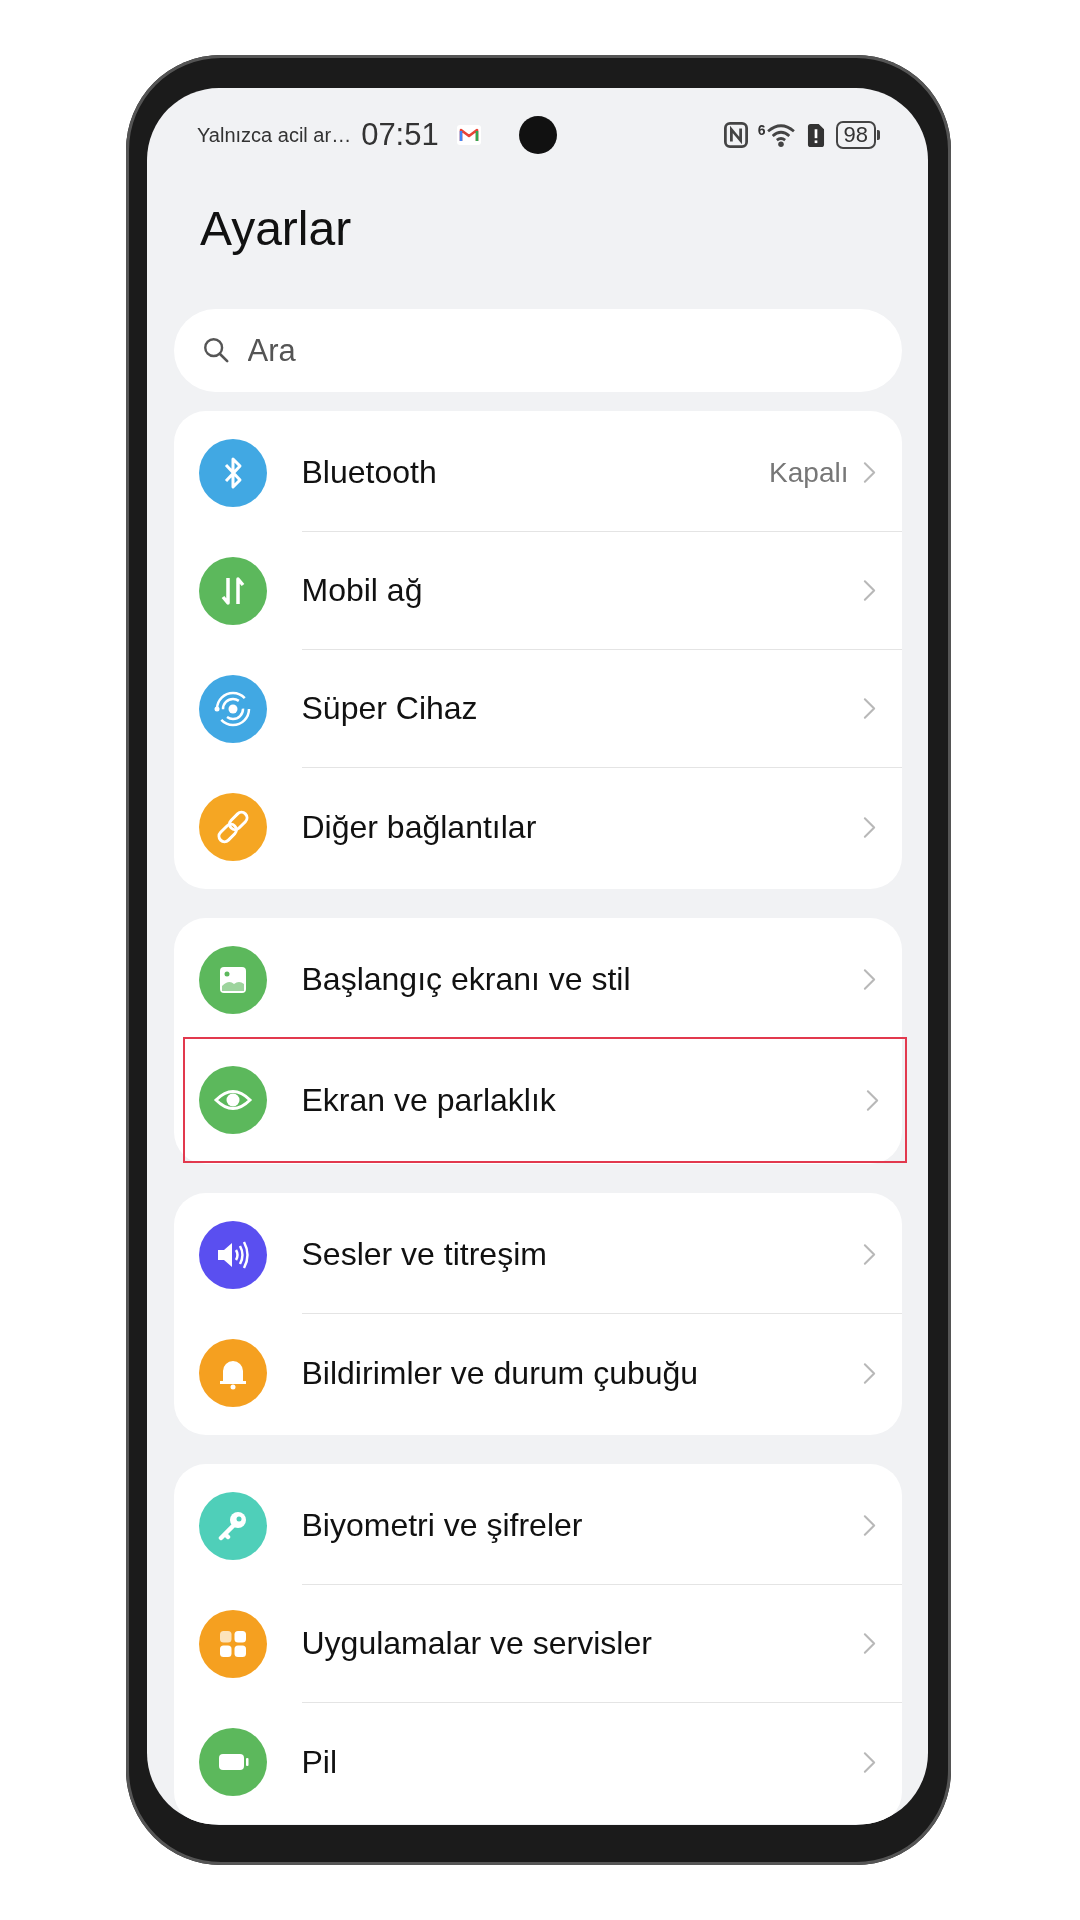 The height and width of the screenshot is (1920, 1080). Describe the element at coordinates (582, 1643) in the screenshot. I see `settings-item: Uygulamalar ve servisler` at that location.